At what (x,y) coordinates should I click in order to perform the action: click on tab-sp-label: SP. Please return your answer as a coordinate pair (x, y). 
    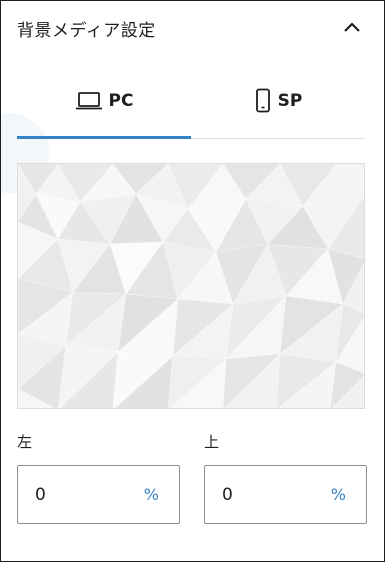
    Looking at the image, I should click on (290, 100).